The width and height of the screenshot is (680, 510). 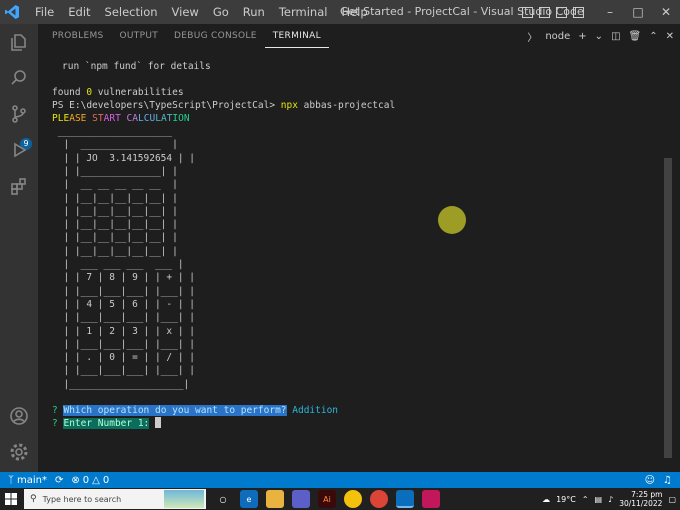 I want to click on illustrator-icon: Ai, so click(x=327, y=499).